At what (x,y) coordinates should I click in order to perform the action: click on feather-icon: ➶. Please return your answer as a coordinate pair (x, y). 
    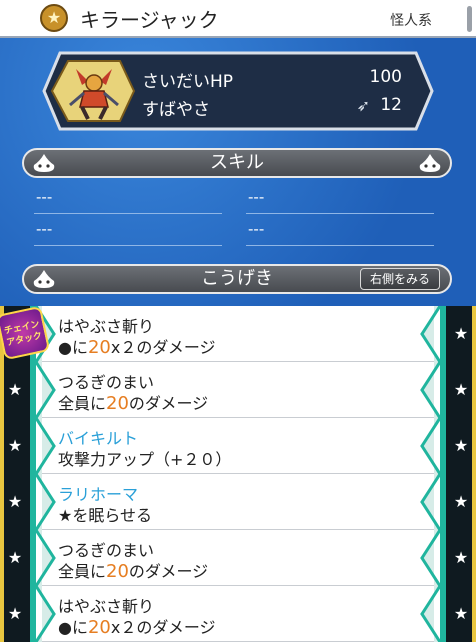
    Looking at the image, I should click on (363, 105).